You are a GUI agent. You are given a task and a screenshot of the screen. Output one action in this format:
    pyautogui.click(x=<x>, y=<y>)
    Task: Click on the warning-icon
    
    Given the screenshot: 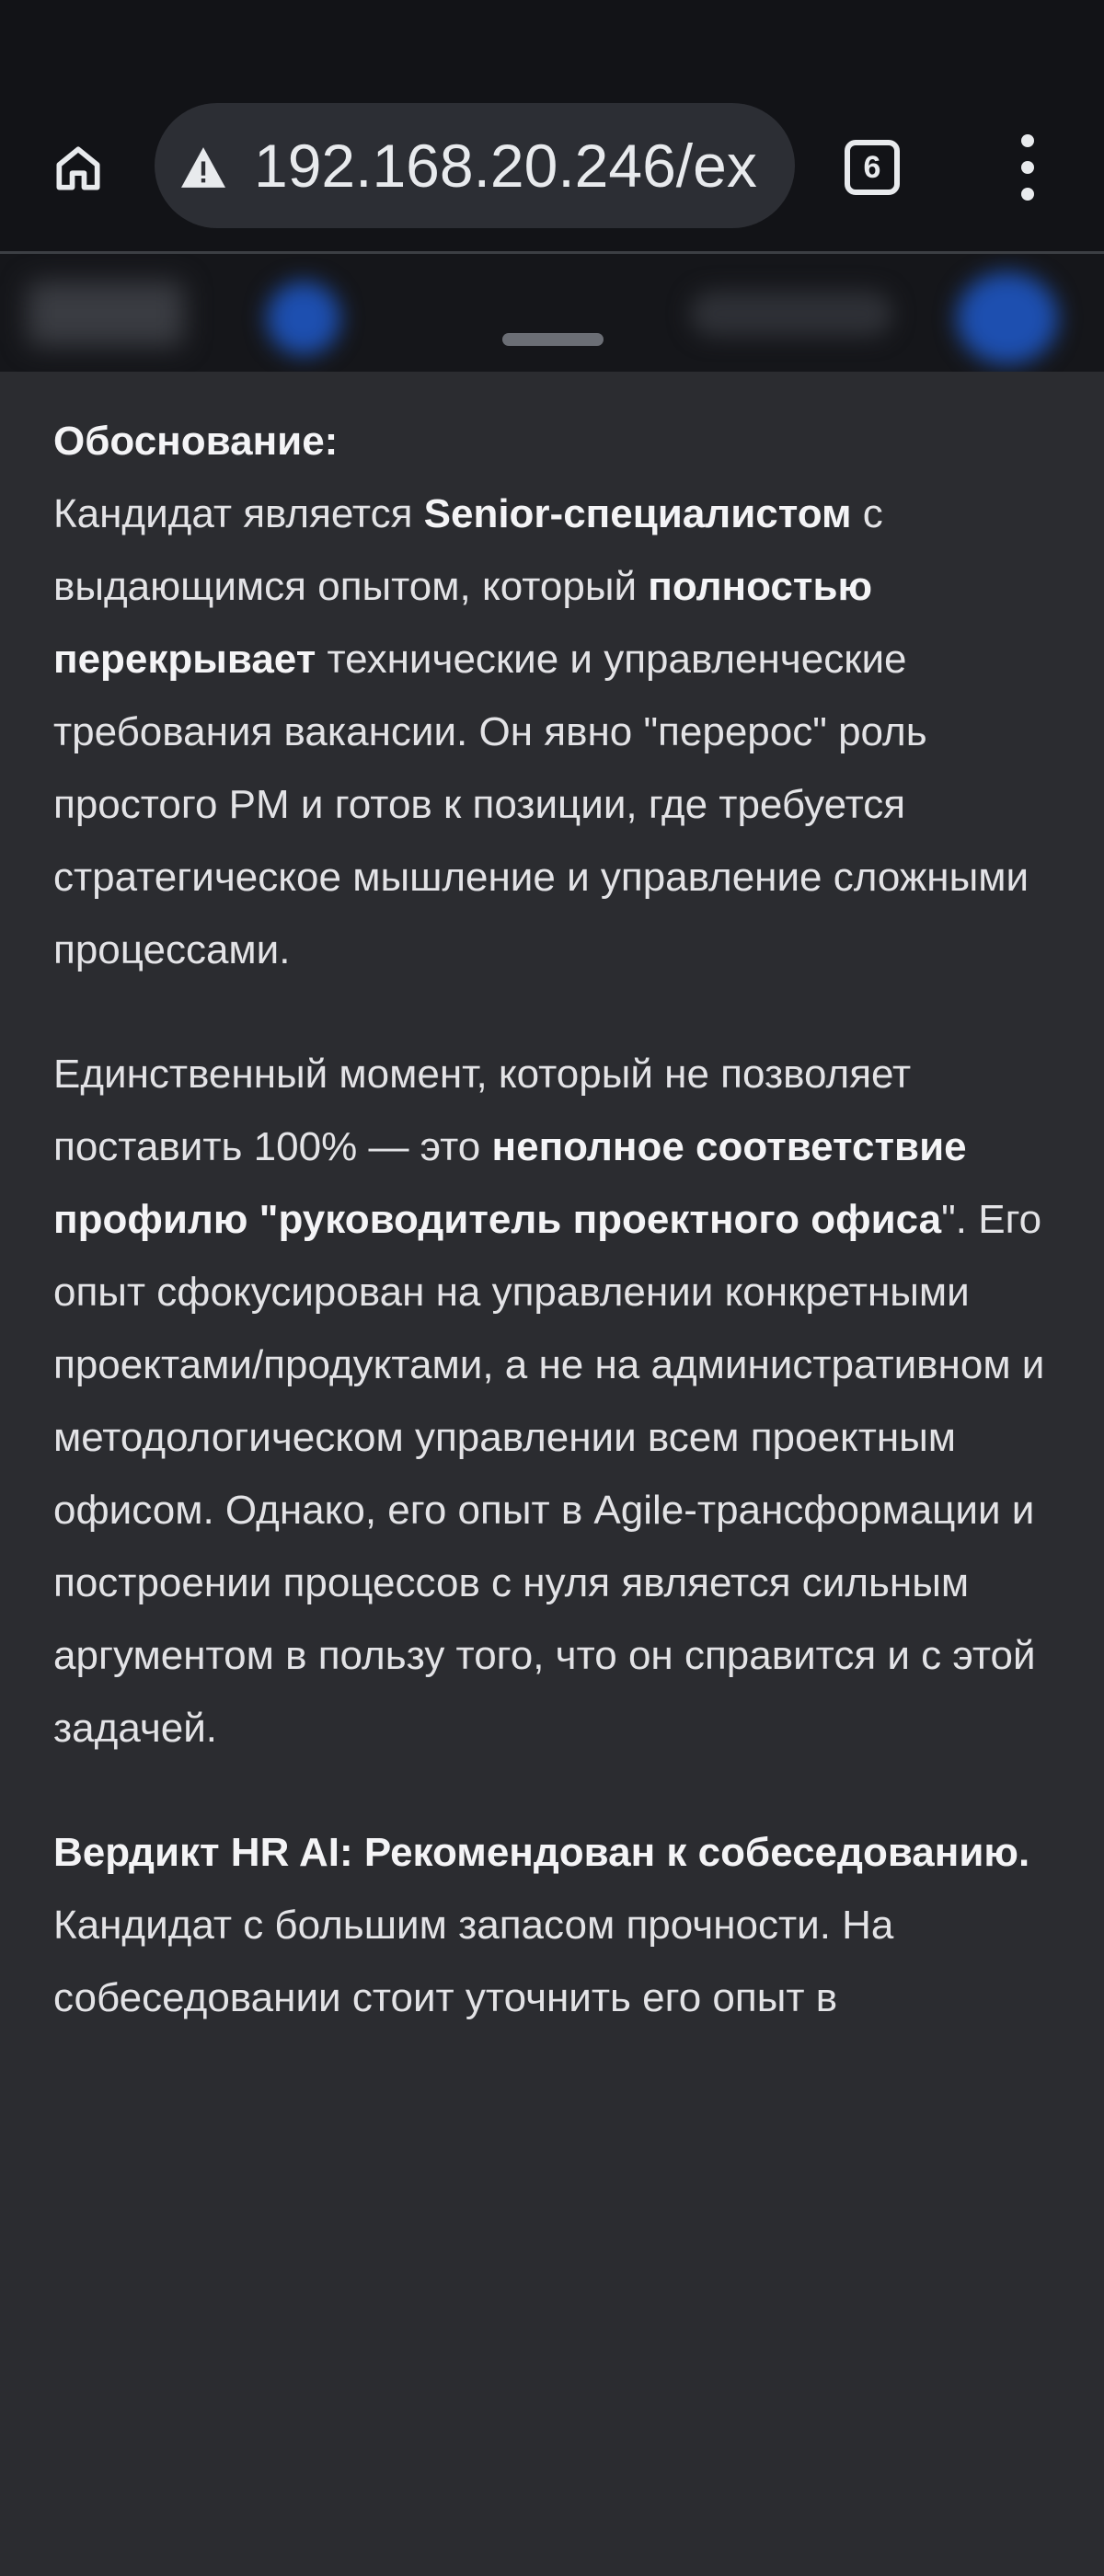 What is the action you would take?
    pyautogui.click(x=203, y=167)
    